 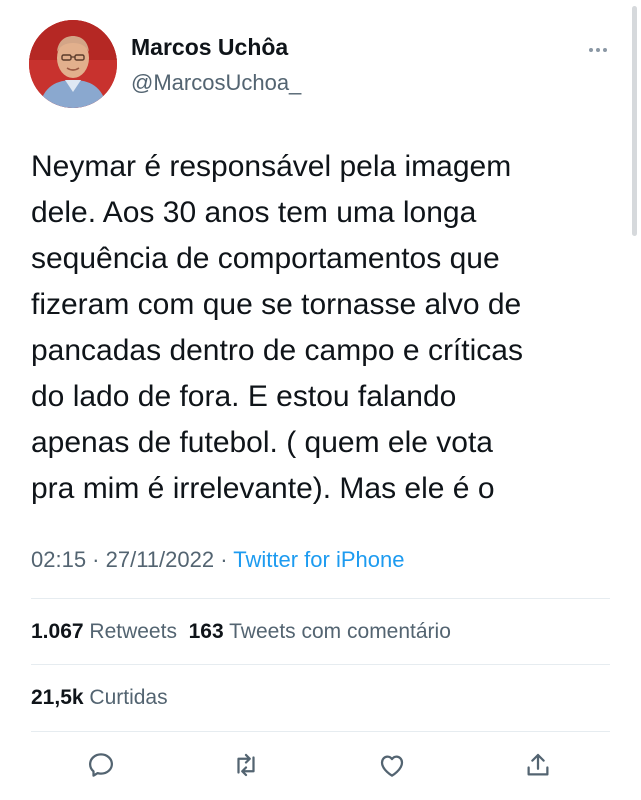 I want to click on retweets-label: Retweets, so click(x=133, y=631).